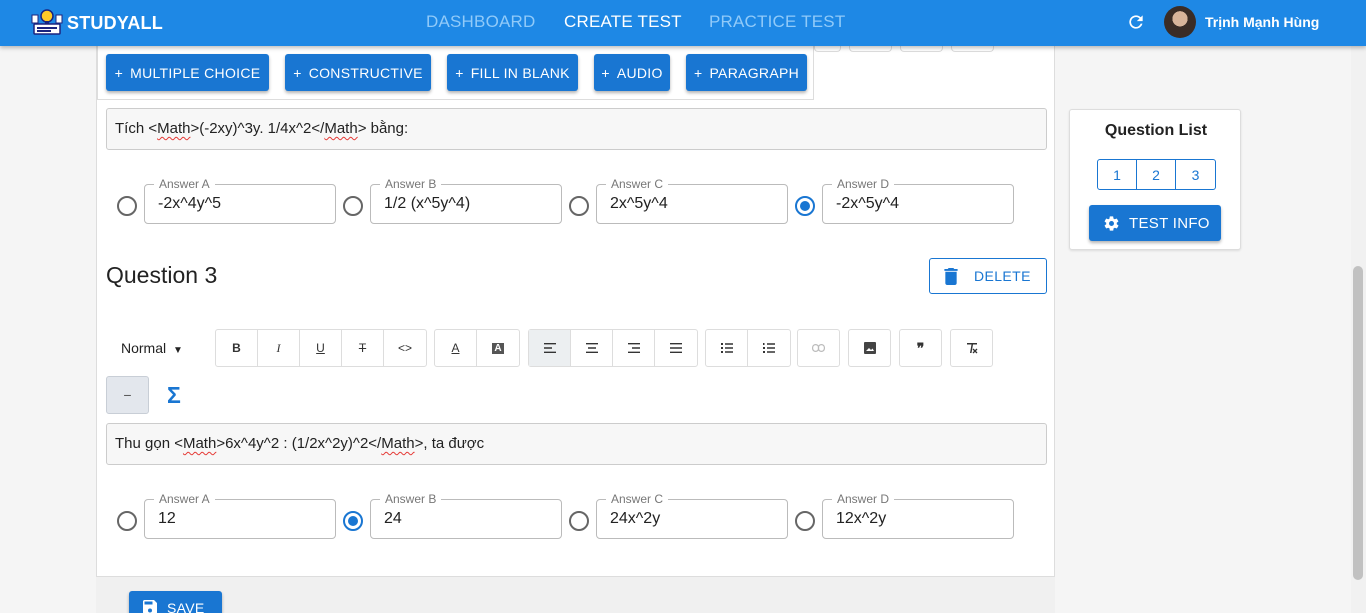 This screenshot has width=1366, height=613. Describe the element at coordinates (592, 348) in the screenshot. I see `align-center-icon` at that location.